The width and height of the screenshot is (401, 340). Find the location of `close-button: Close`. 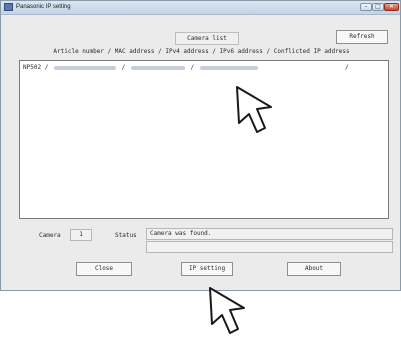

close-button: Close is located at coordinates (104, 269).